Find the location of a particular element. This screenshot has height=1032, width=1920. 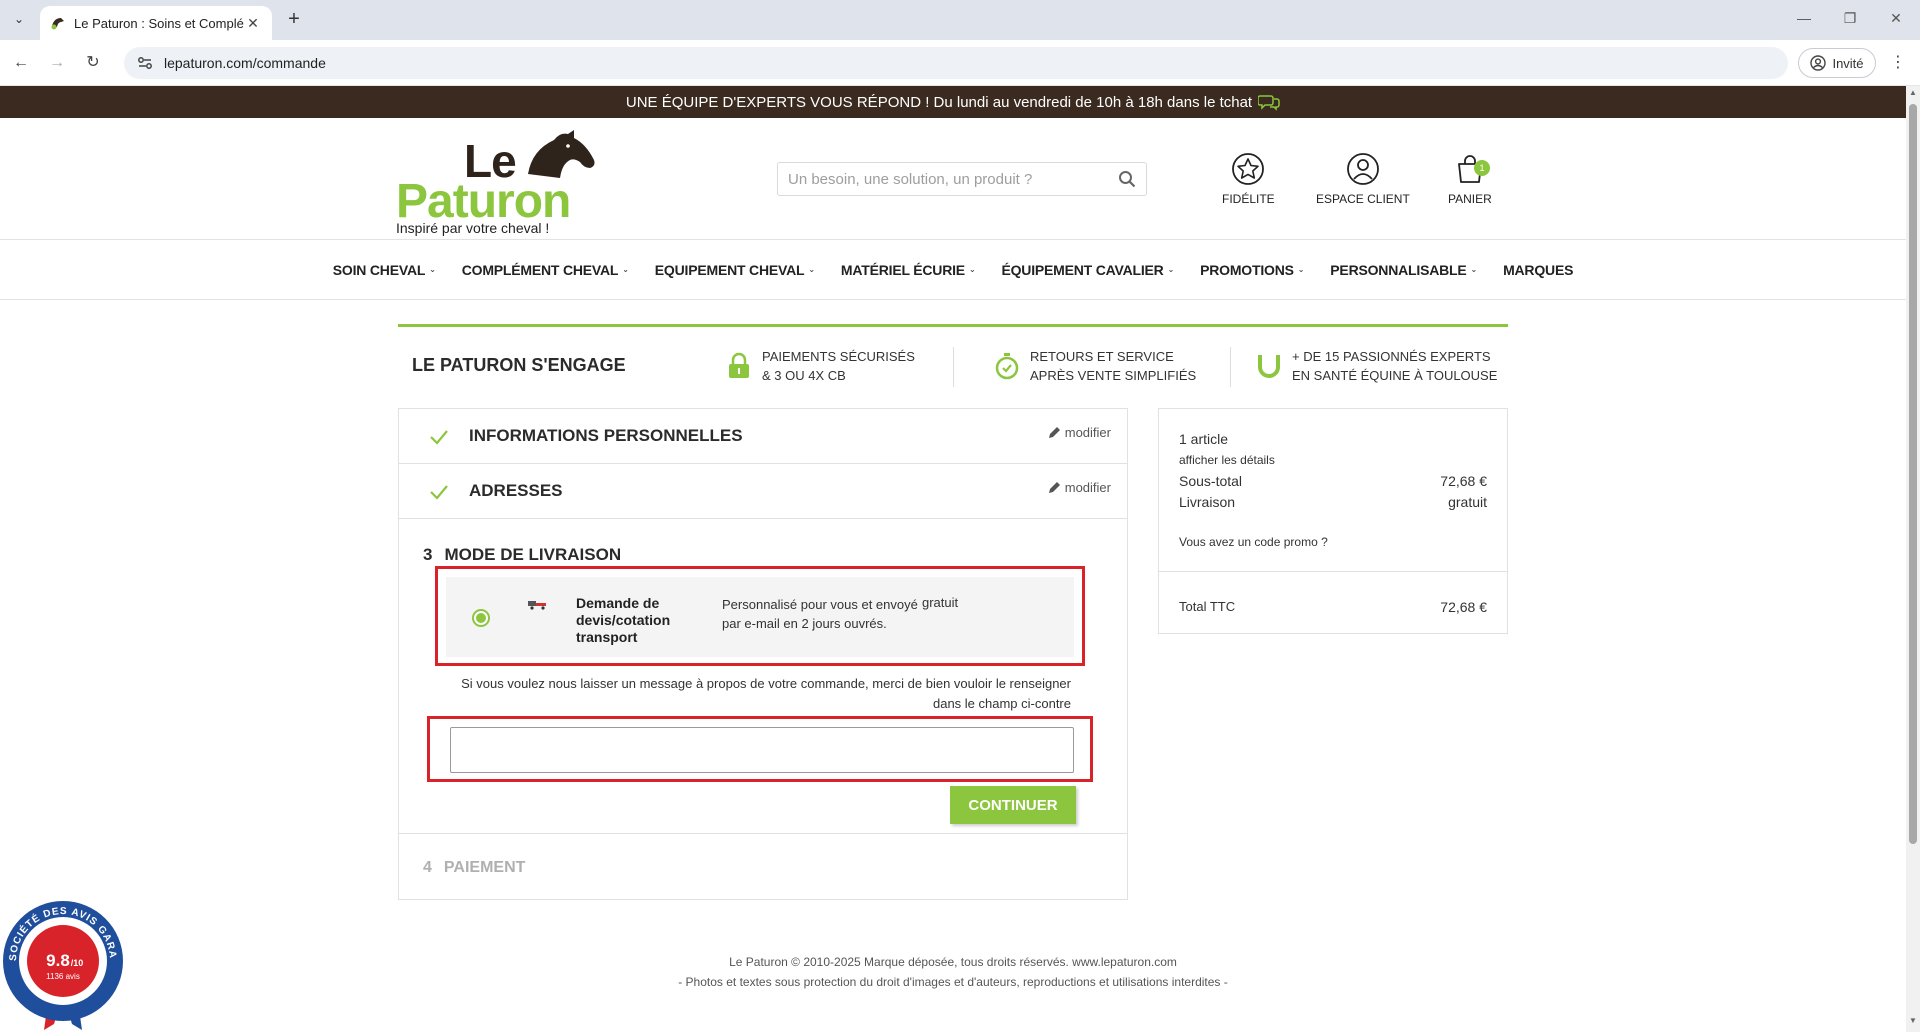

horseshoe-icon is located at coordinates (1269, 366).